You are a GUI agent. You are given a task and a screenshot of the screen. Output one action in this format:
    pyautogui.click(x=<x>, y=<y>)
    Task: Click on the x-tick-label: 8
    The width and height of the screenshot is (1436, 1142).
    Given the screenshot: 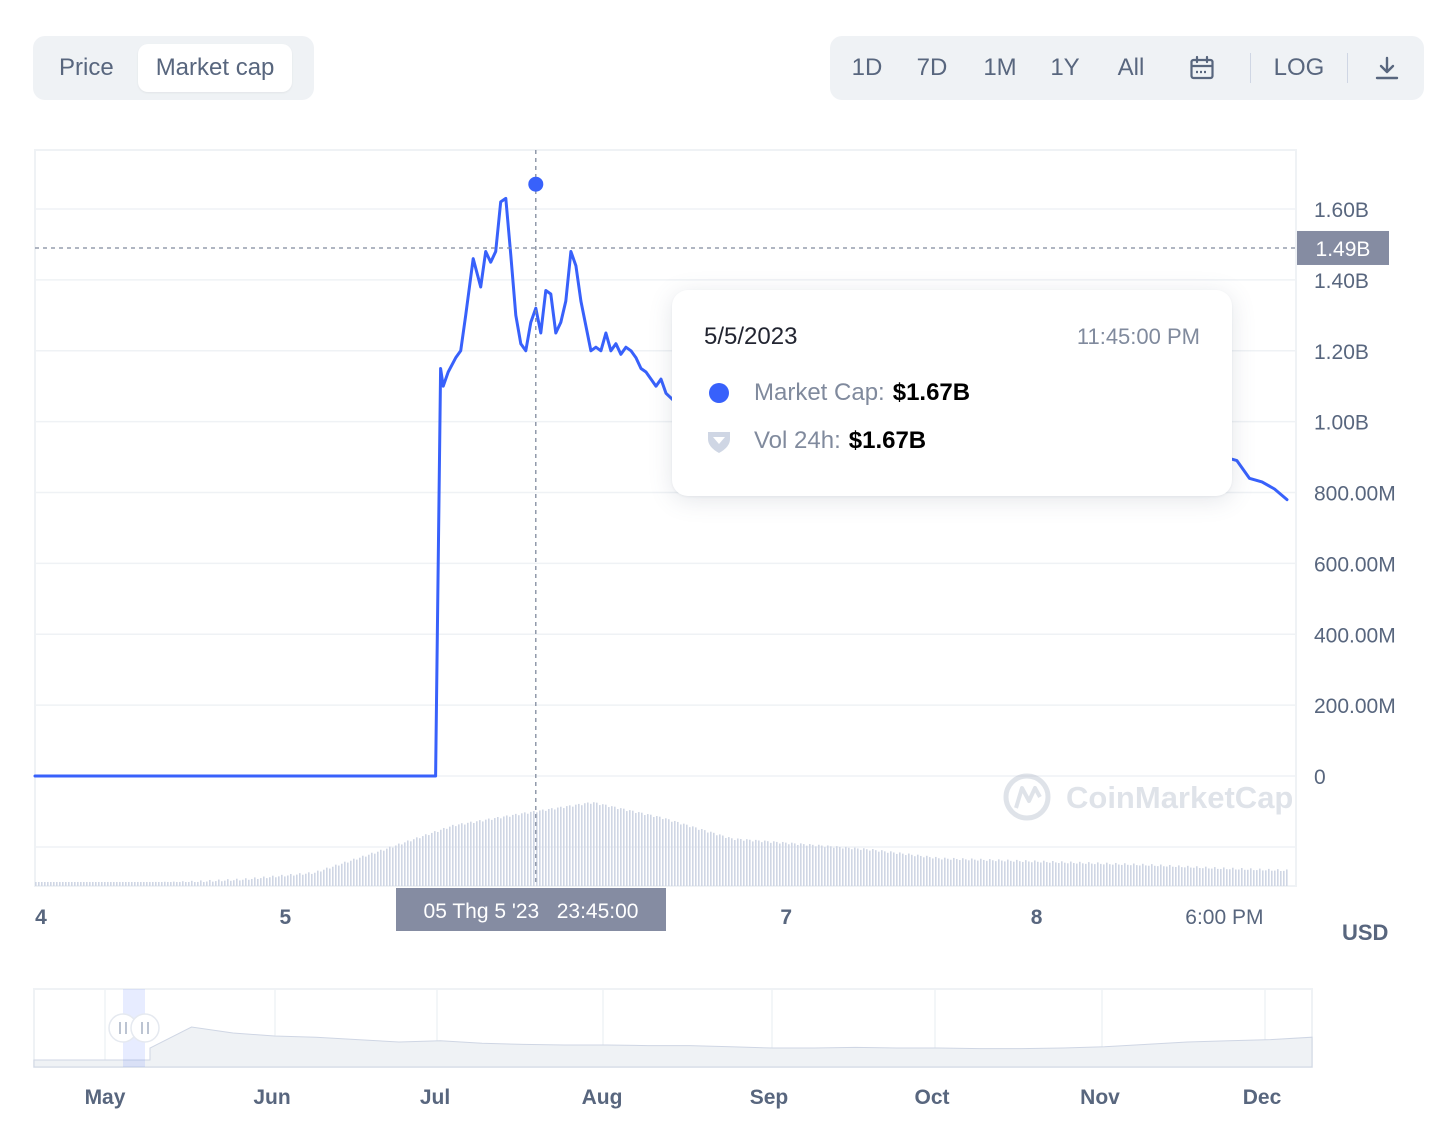 What is the action you would take?
    pyautogui.click(x=1037, y=917)
    